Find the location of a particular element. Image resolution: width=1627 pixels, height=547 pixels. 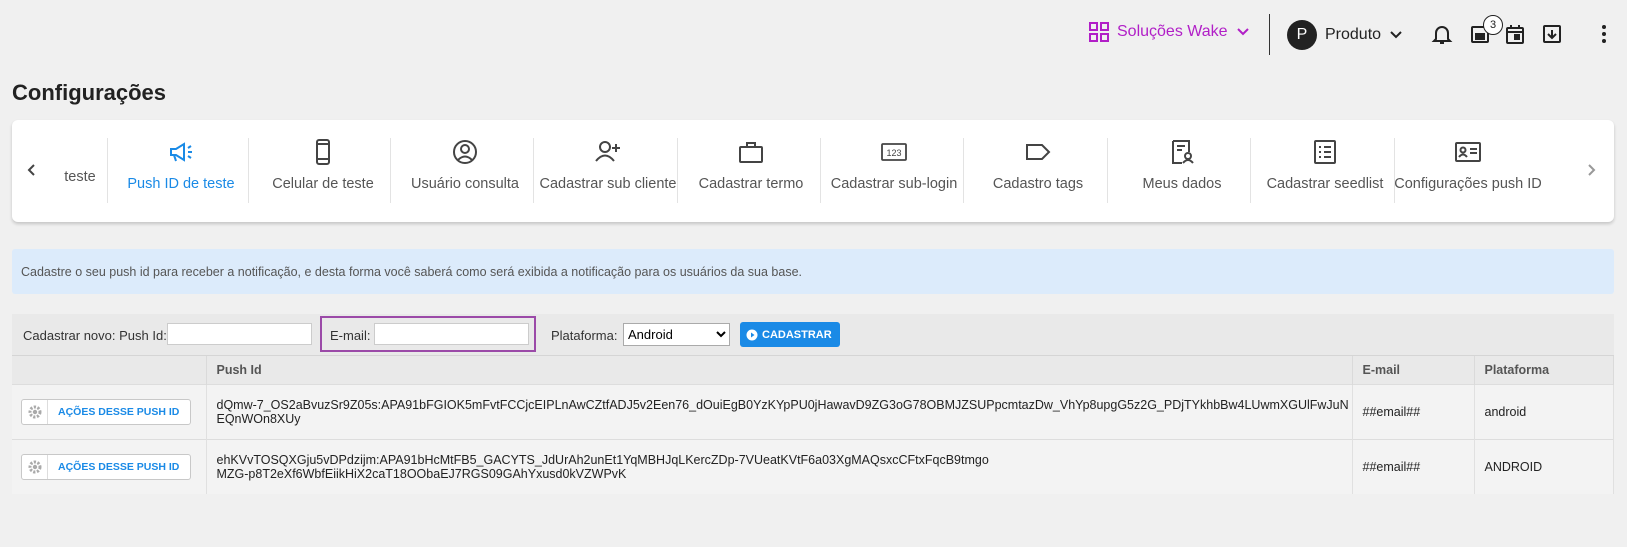

menu-item-label: Meus dados is located at coordinates (1182, 184).